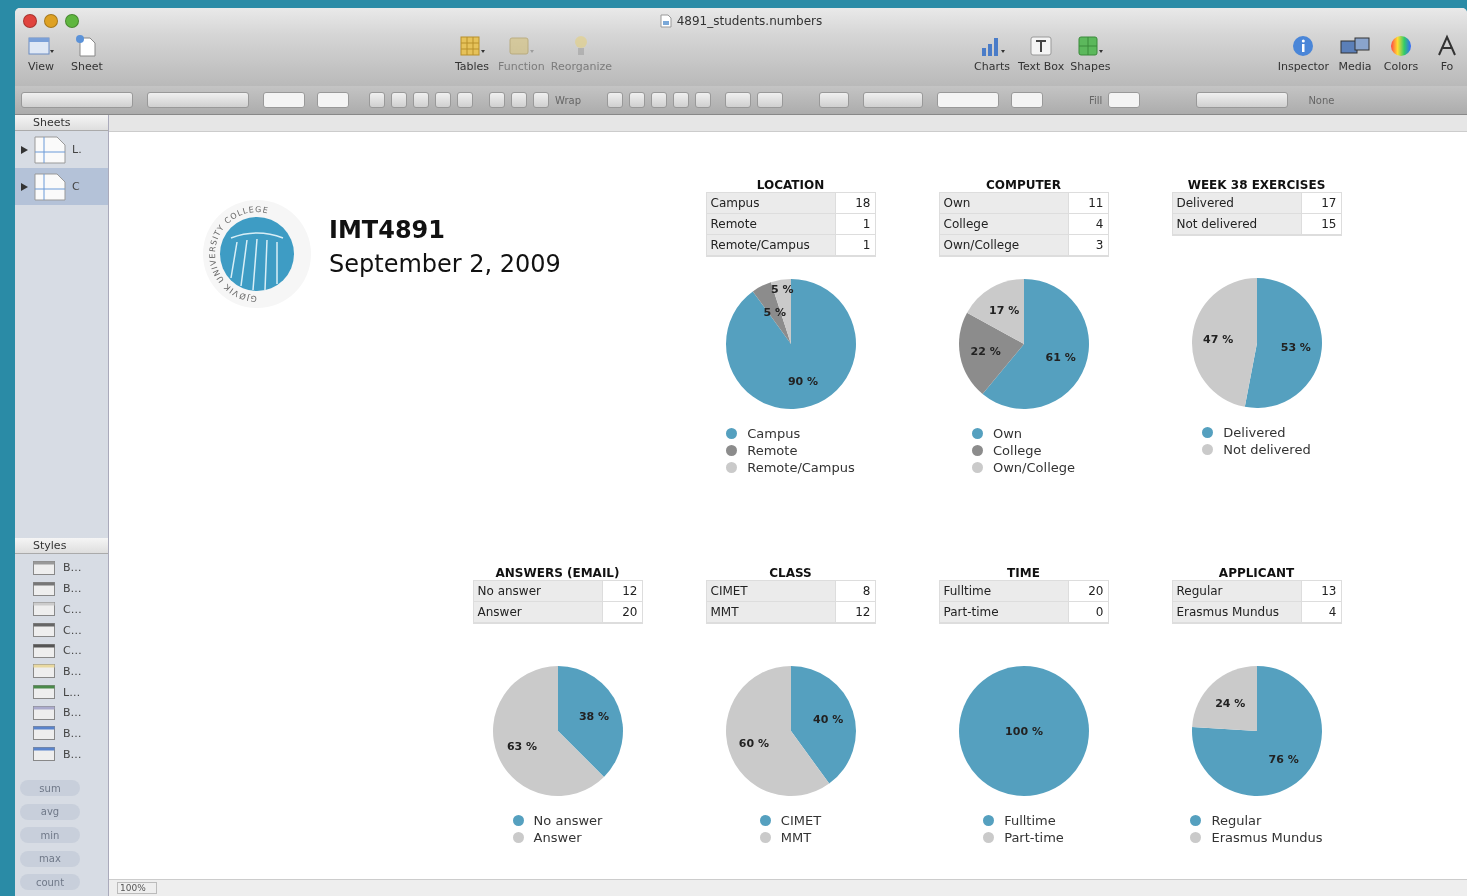  I want to click on legend-label: No answer, so click(568, 820).